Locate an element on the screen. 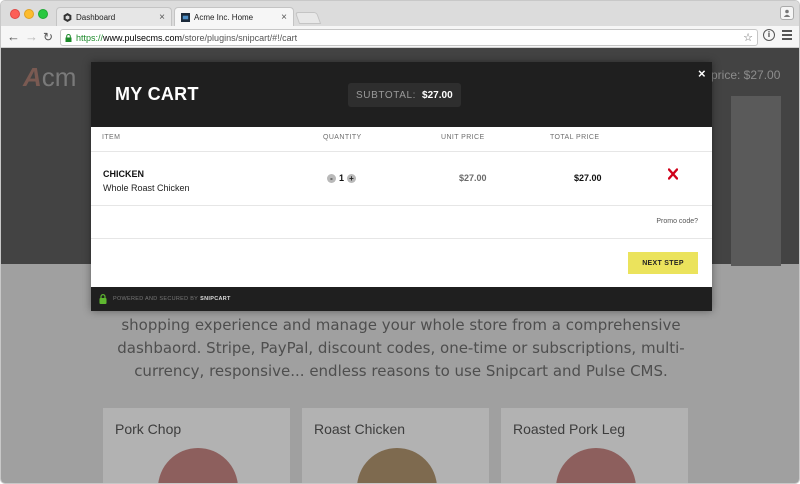 The height and width of the screenshot is (484, 800). maximize-window-button is located at coordinates (43, 14).